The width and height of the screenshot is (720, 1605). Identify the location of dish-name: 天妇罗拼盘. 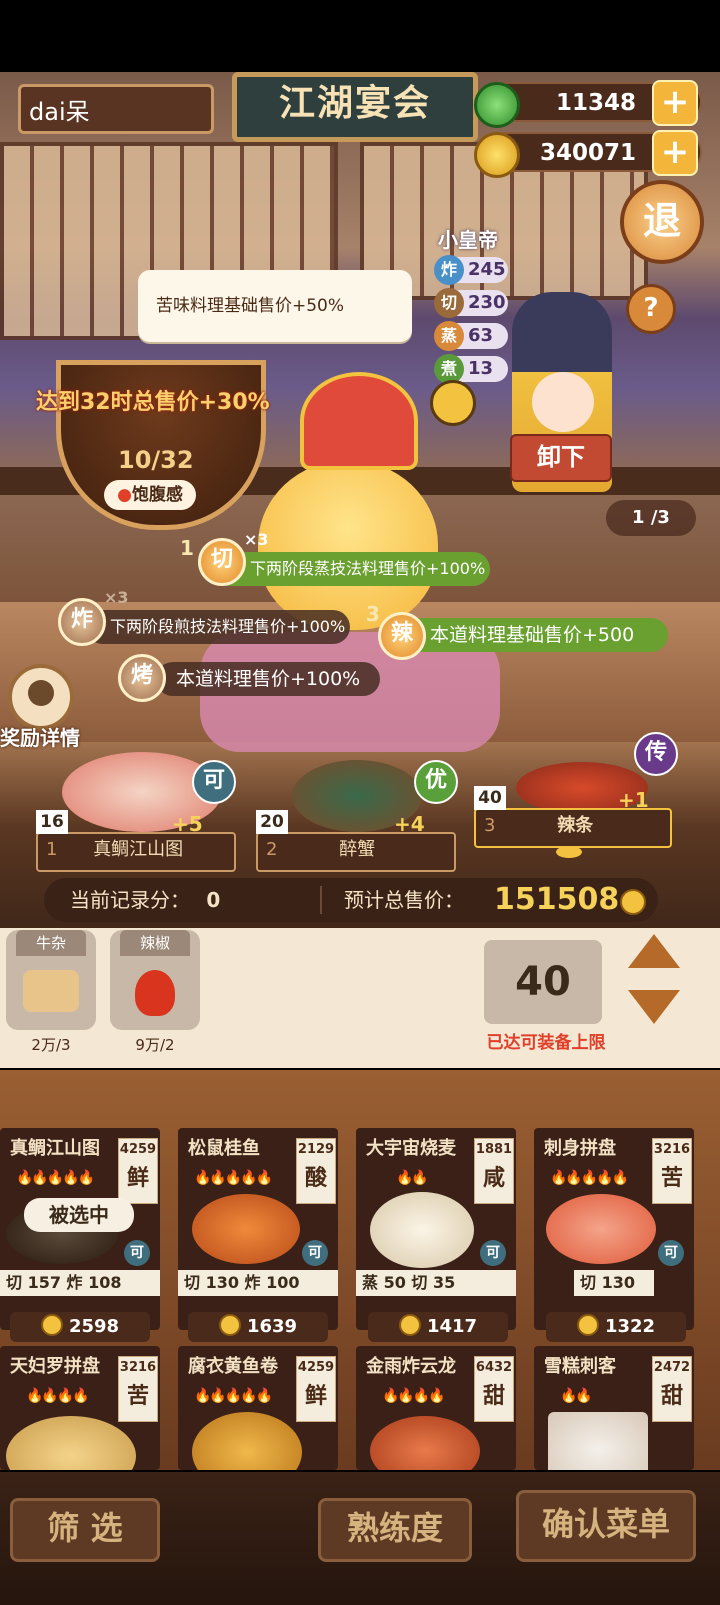
(55, 1366).